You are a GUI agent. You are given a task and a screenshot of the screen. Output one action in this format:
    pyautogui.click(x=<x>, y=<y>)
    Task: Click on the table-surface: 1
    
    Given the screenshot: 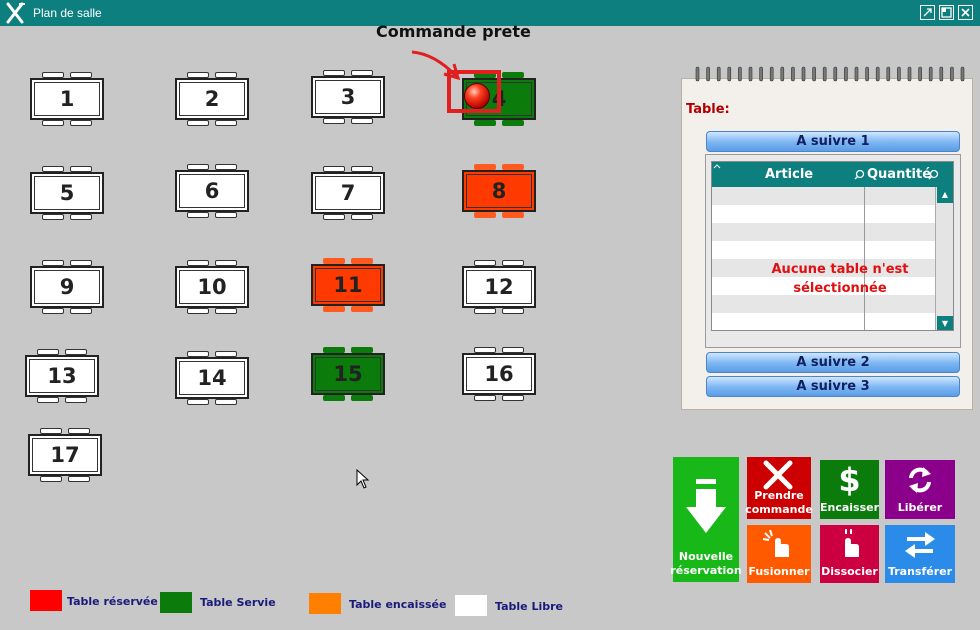 What is the action you would take?
    pyautogui.click(x=67, y=99)
    